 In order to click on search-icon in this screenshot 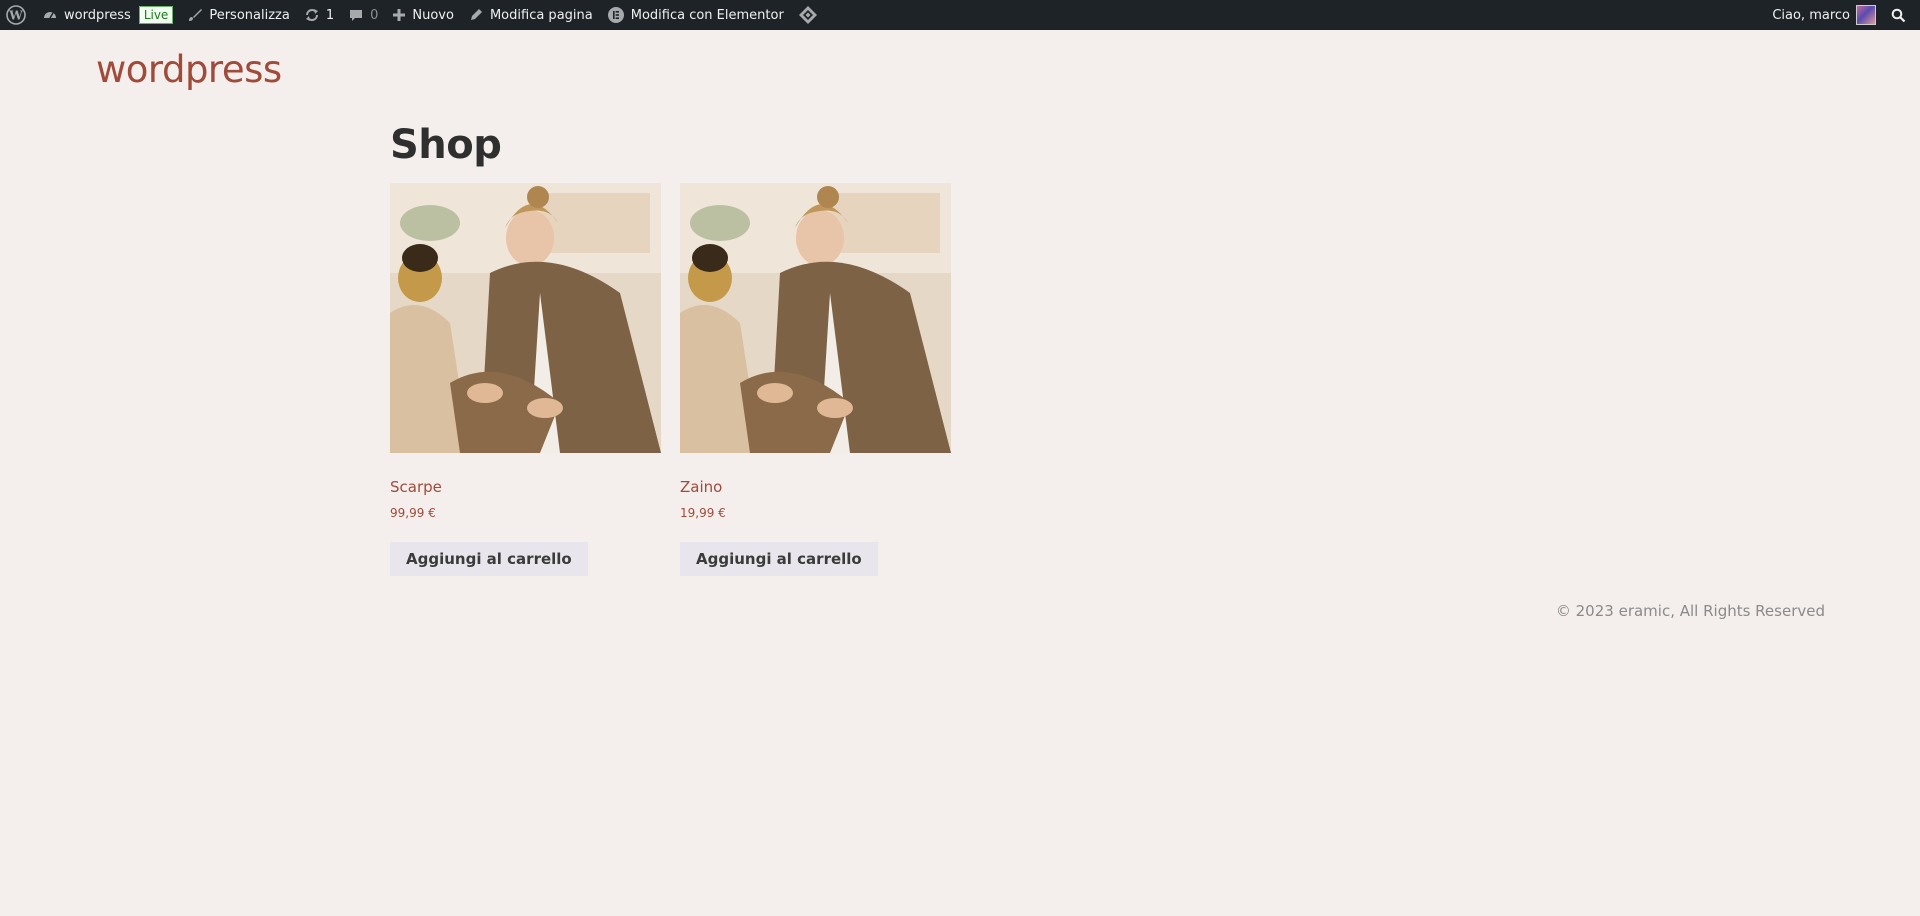, I will do `click(1898, 15)`.